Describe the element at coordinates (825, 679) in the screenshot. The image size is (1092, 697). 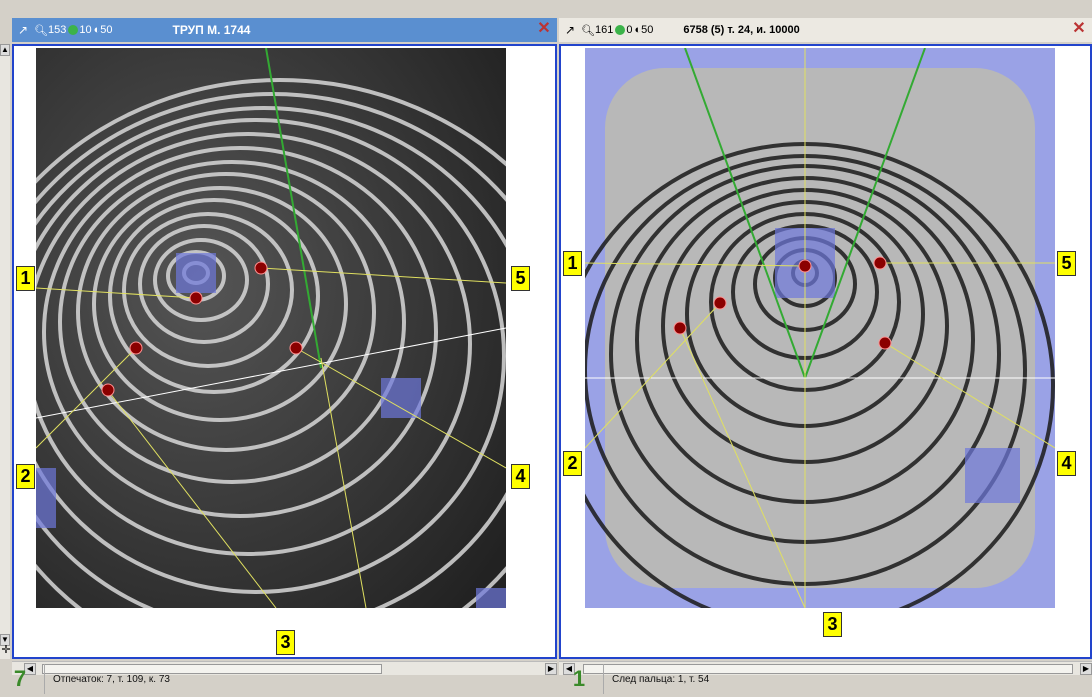
I see `right-statusbar: 1 След пальца: 1, т. 54` at that location.